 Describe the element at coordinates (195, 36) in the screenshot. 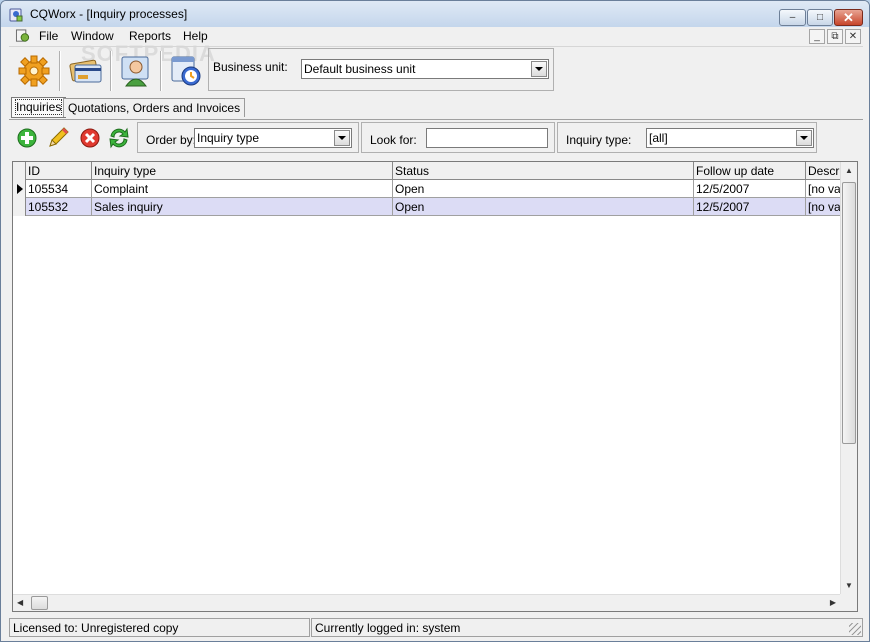

I see `menu-help: Help` at that location.